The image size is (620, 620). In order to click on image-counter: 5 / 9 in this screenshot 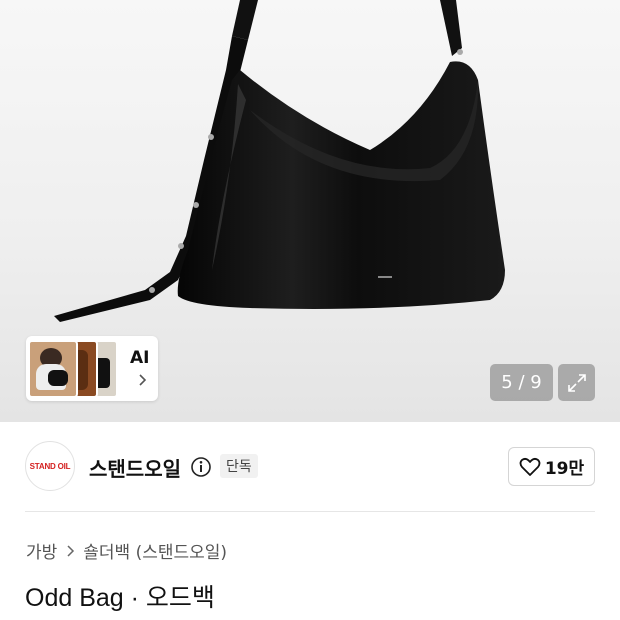, I will do `click(521, 382)`.